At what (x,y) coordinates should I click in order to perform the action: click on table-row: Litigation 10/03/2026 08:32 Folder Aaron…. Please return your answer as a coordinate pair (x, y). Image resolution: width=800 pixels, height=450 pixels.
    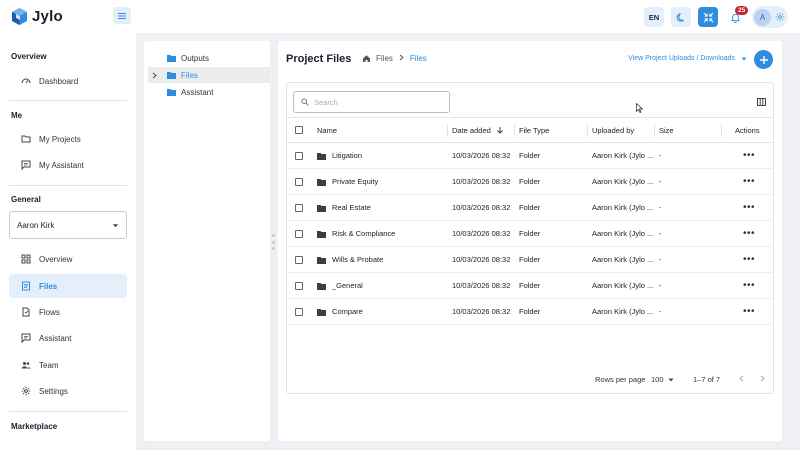
    Looking at the image, I should click on (530, 156).